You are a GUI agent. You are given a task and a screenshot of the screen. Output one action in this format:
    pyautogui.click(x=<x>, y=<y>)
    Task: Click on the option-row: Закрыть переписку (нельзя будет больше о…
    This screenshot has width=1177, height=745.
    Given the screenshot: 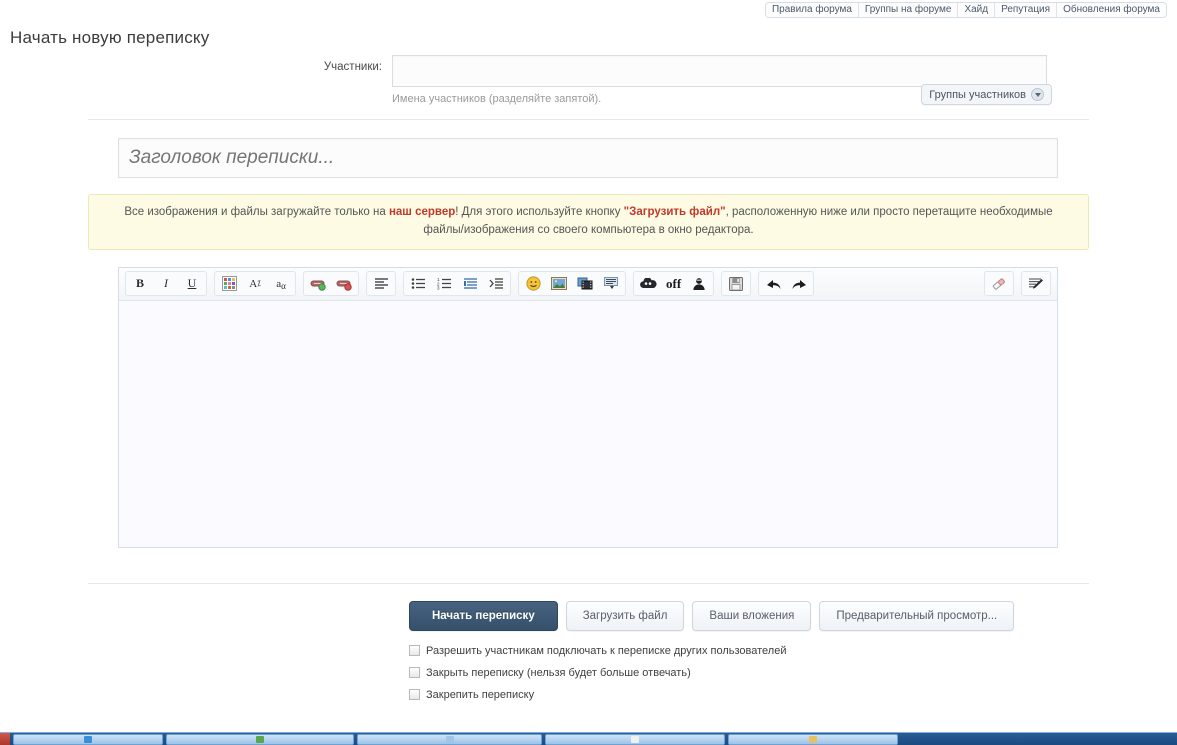 What is the action you would take?
    pyautogui.click(x=793, y=673)
    